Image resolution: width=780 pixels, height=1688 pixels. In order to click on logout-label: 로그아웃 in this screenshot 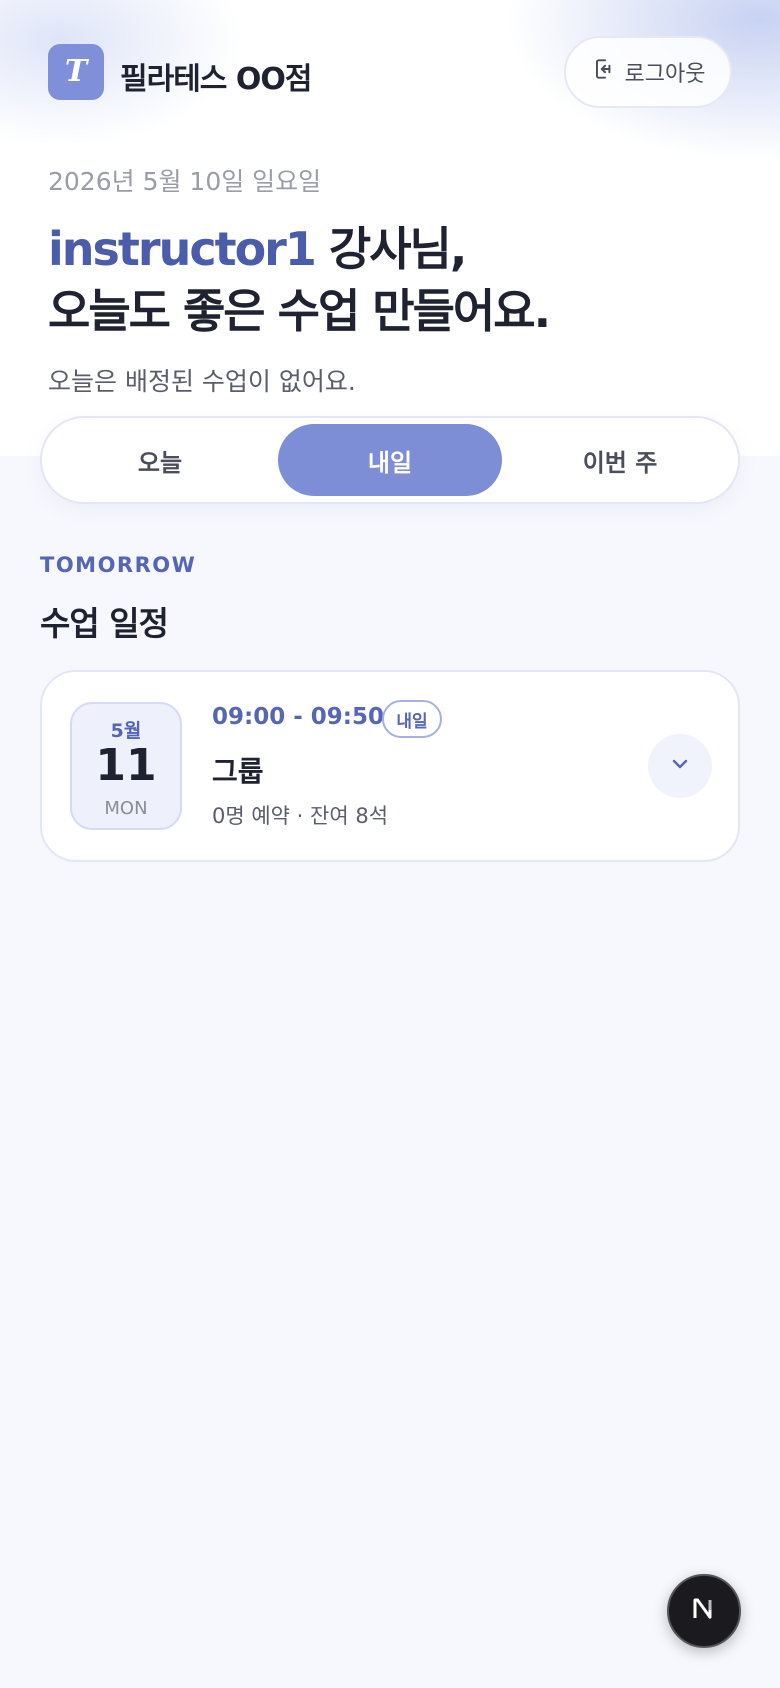, I will do `click(665, 74)`.